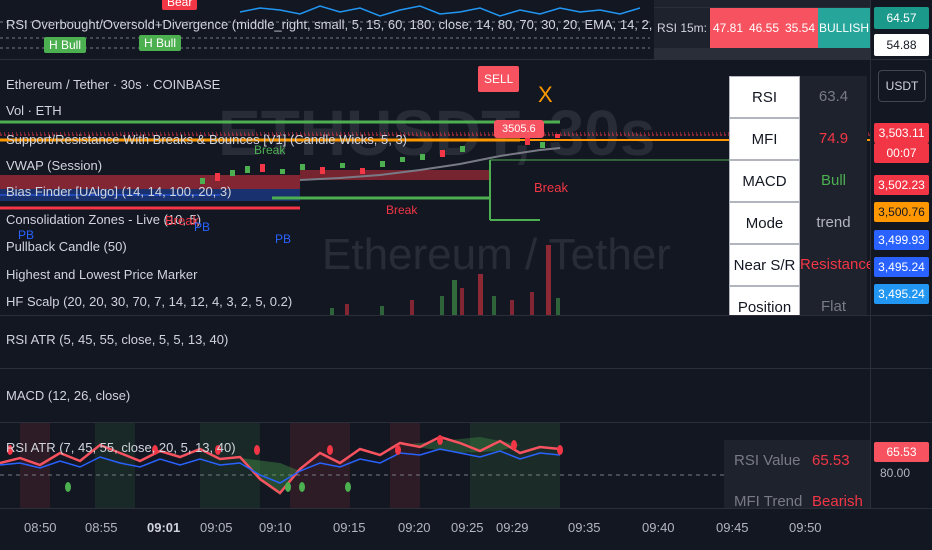  I want to click on x-marker: X, so click(545, 94).